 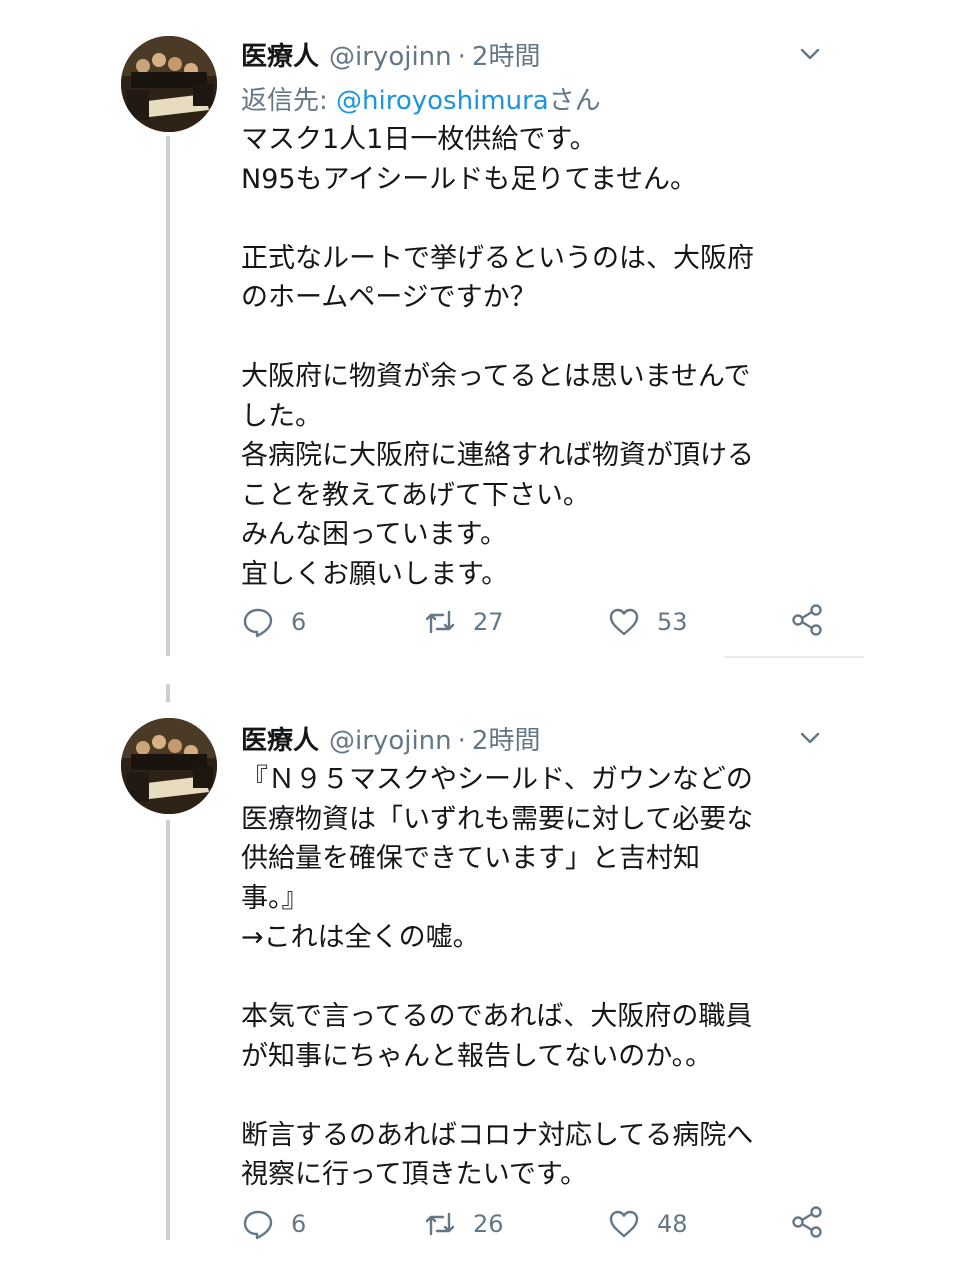 What do you see at coordinates (463, 622) in the screenshot?
I see `retweet-button: 27` at bounding box center [463, 622].